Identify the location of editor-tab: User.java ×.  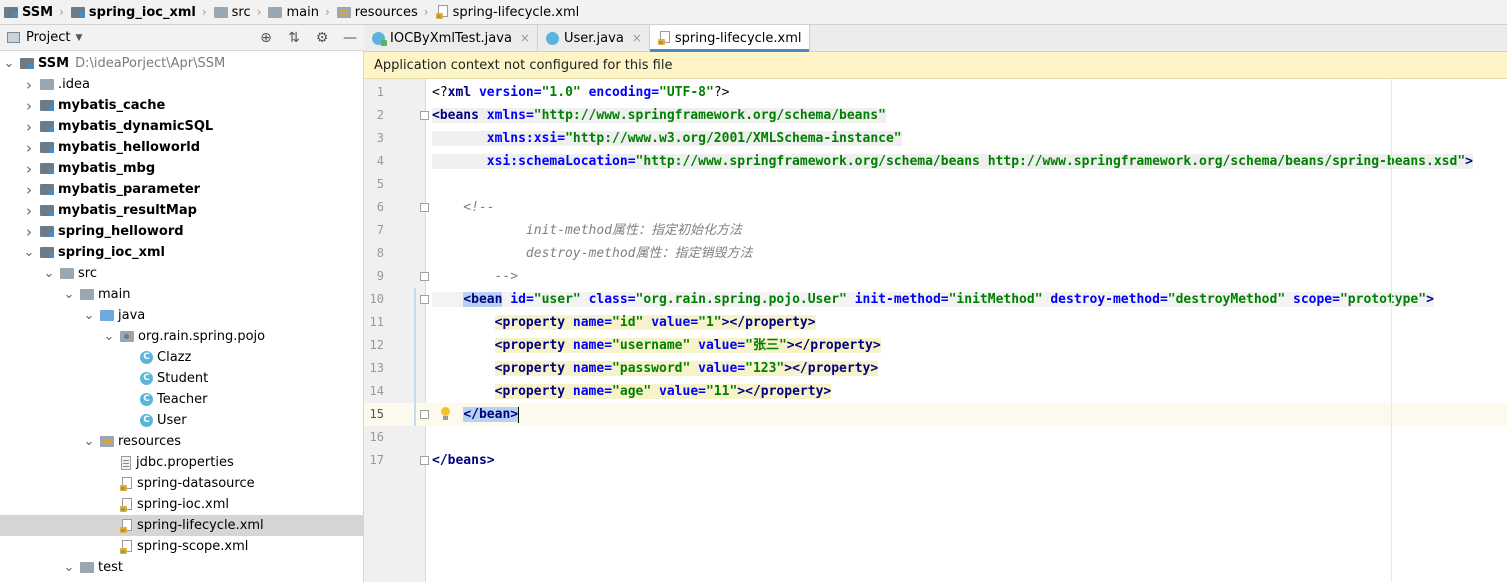
(594, 38).